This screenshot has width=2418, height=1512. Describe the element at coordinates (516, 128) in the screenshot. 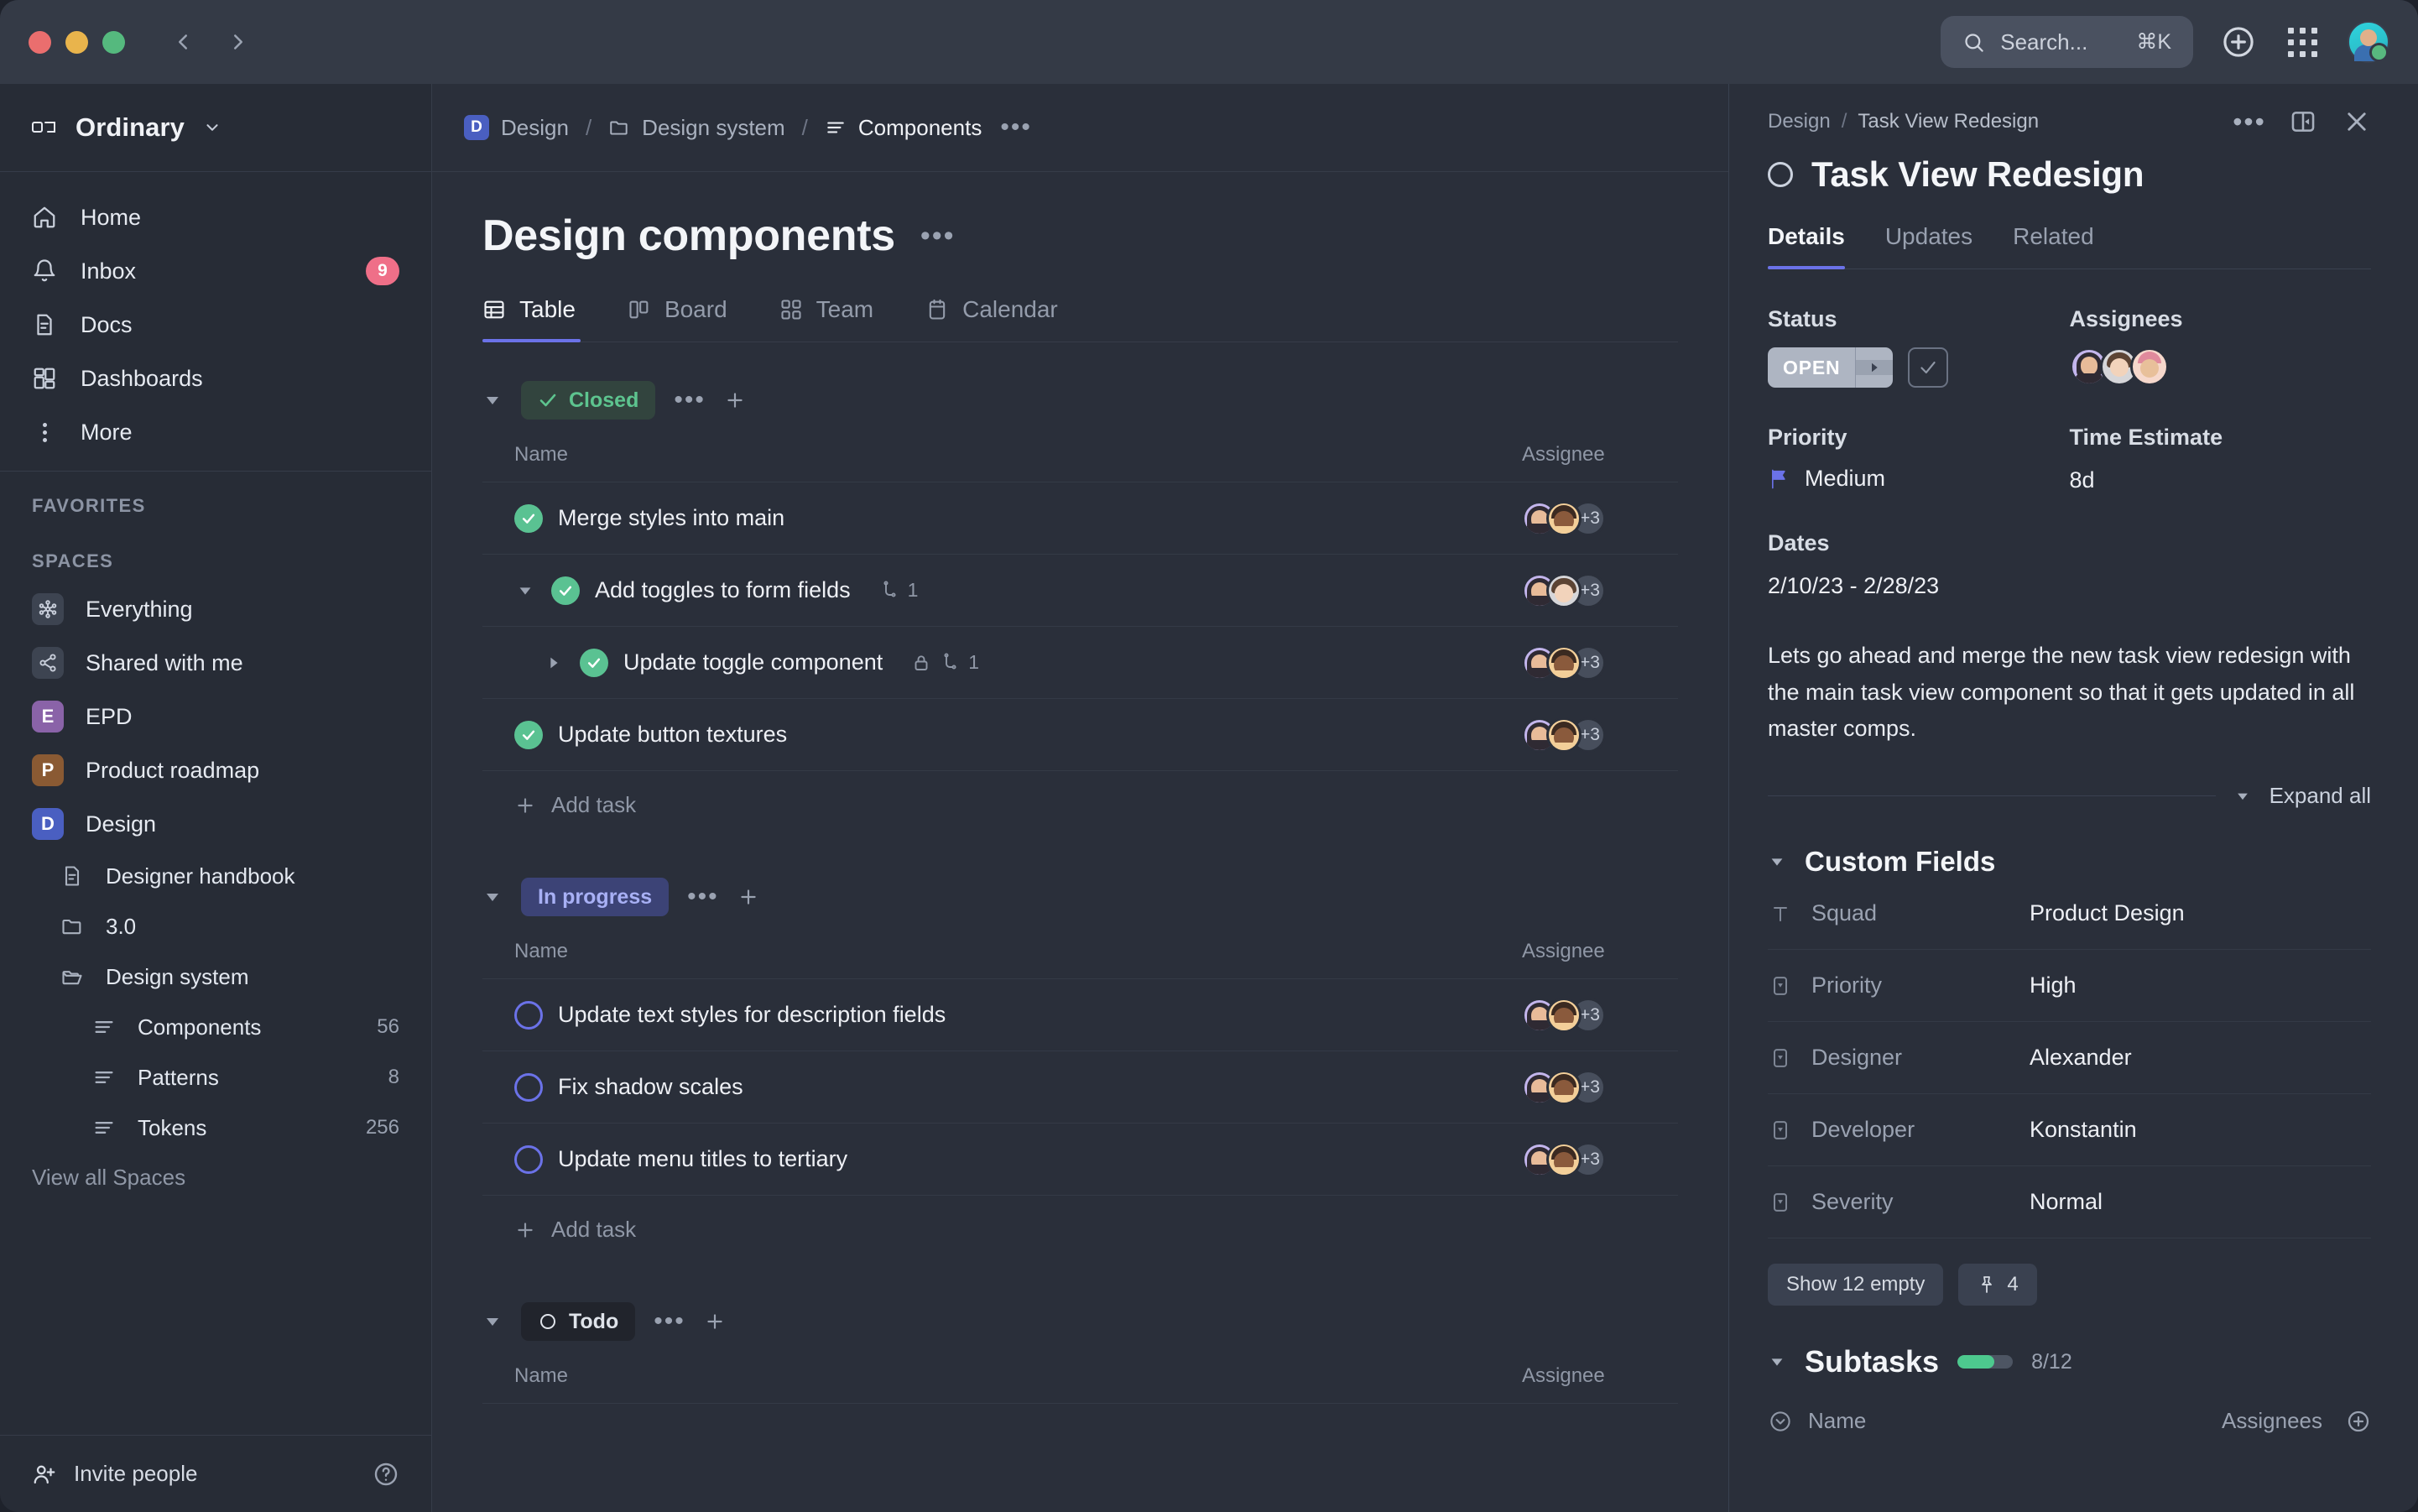

I see `breadcrumb-space: D Design` at that location.